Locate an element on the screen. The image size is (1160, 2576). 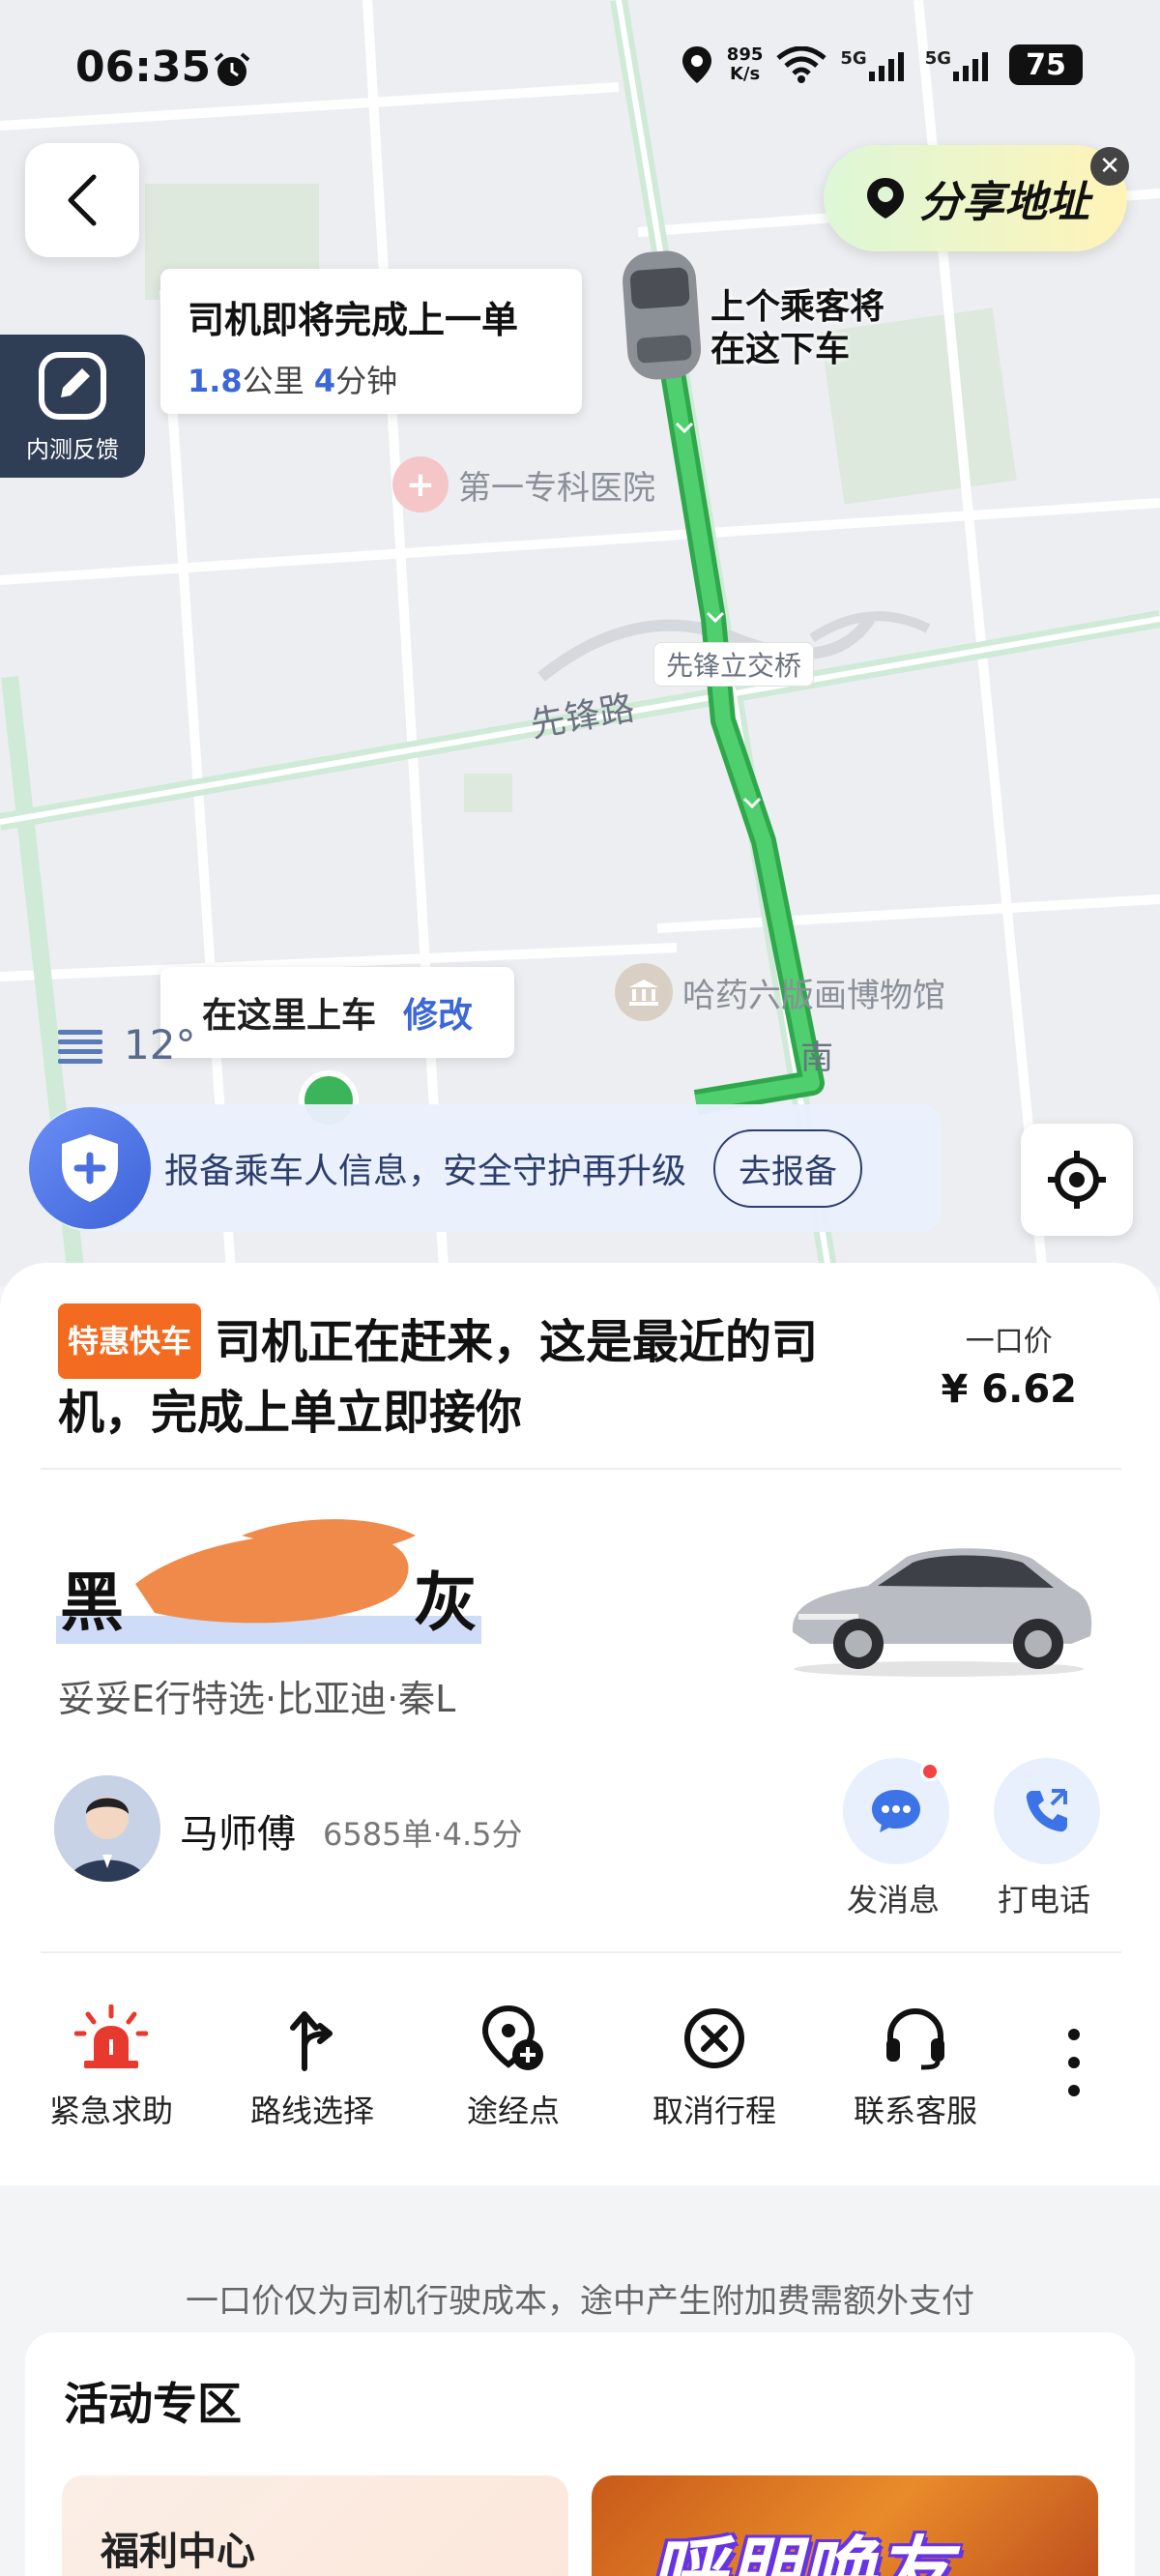
driver-name: 马师傅 is located at coordinates (238, 1834).